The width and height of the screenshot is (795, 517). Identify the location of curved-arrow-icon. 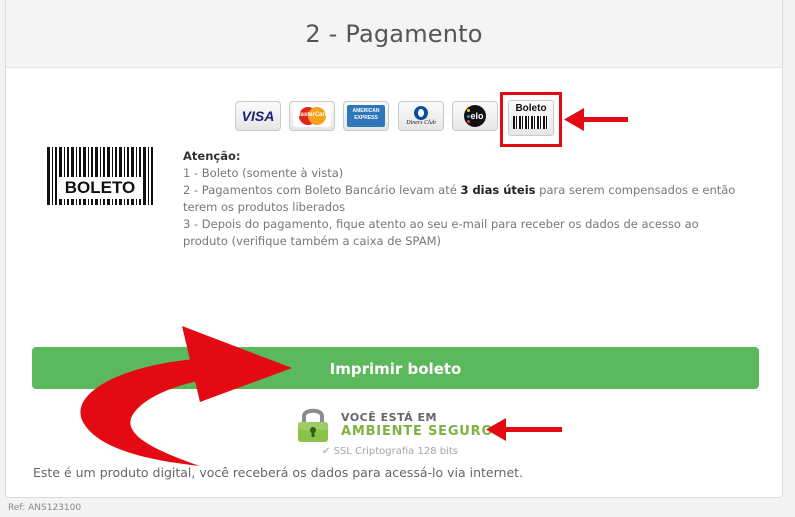
(186, 396).